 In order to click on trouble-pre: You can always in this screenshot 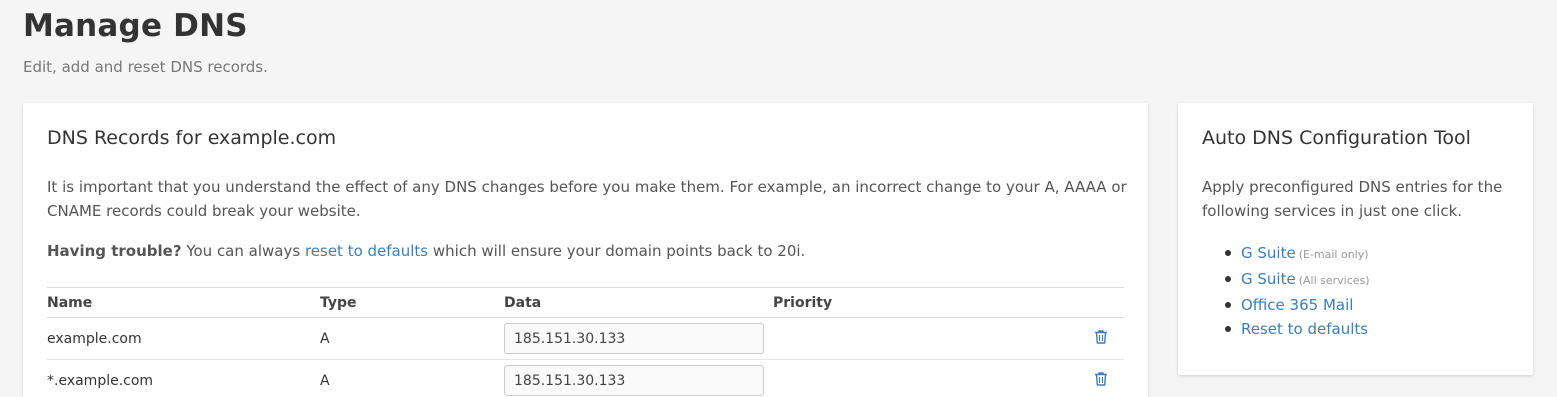, I will do `click(243, 251)`.